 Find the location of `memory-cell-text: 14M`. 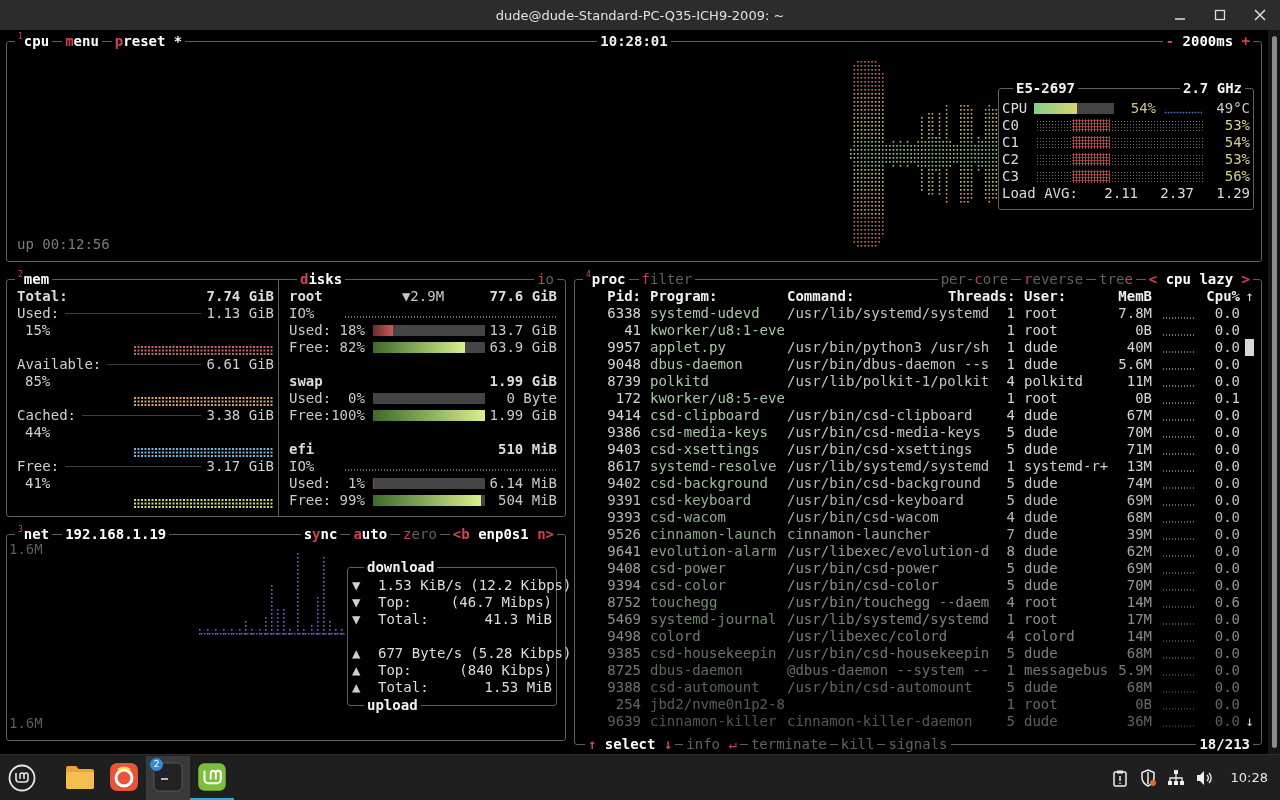

memory-cell-text: 14M is located at coordinates (1138, 636).